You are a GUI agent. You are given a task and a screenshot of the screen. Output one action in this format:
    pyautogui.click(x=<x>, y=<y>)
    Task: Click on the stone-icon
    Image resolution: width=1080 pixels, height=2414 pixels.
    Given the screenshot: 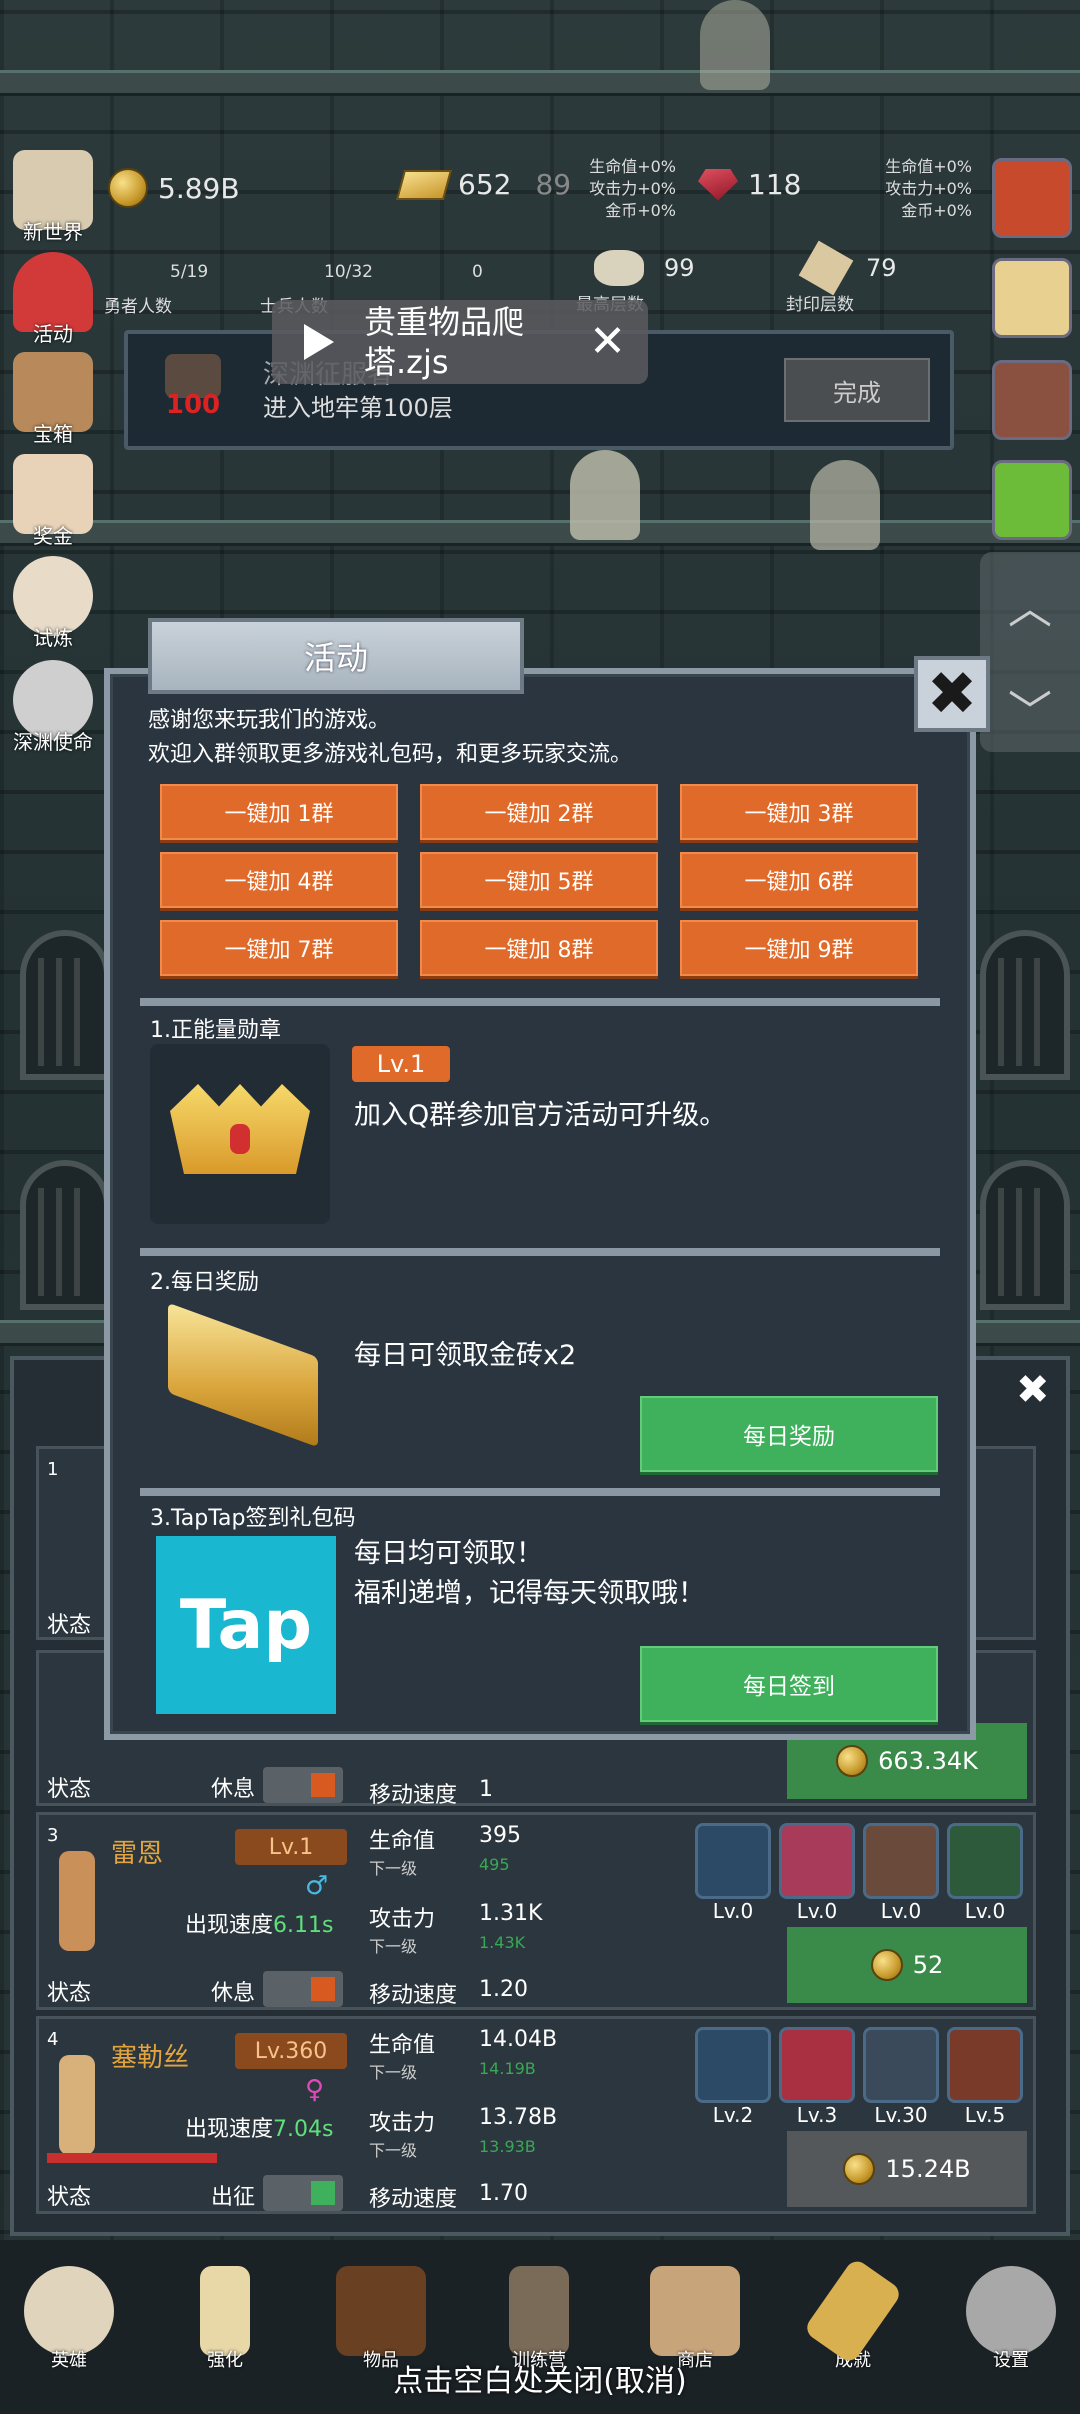 What is the action you would take?
    pyautogui.click(x=619, y=268)
    